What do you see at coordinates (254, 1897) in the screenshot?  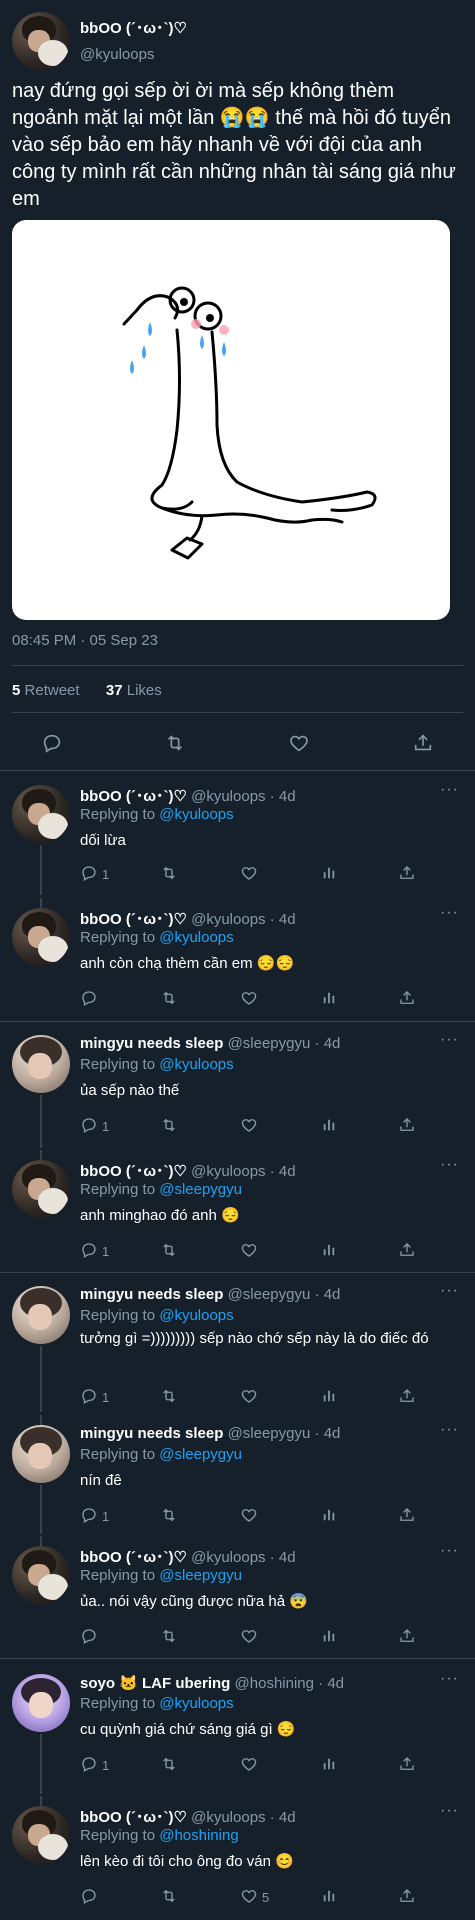 I see `like-button: 5` at bounding box center [254, 1897].